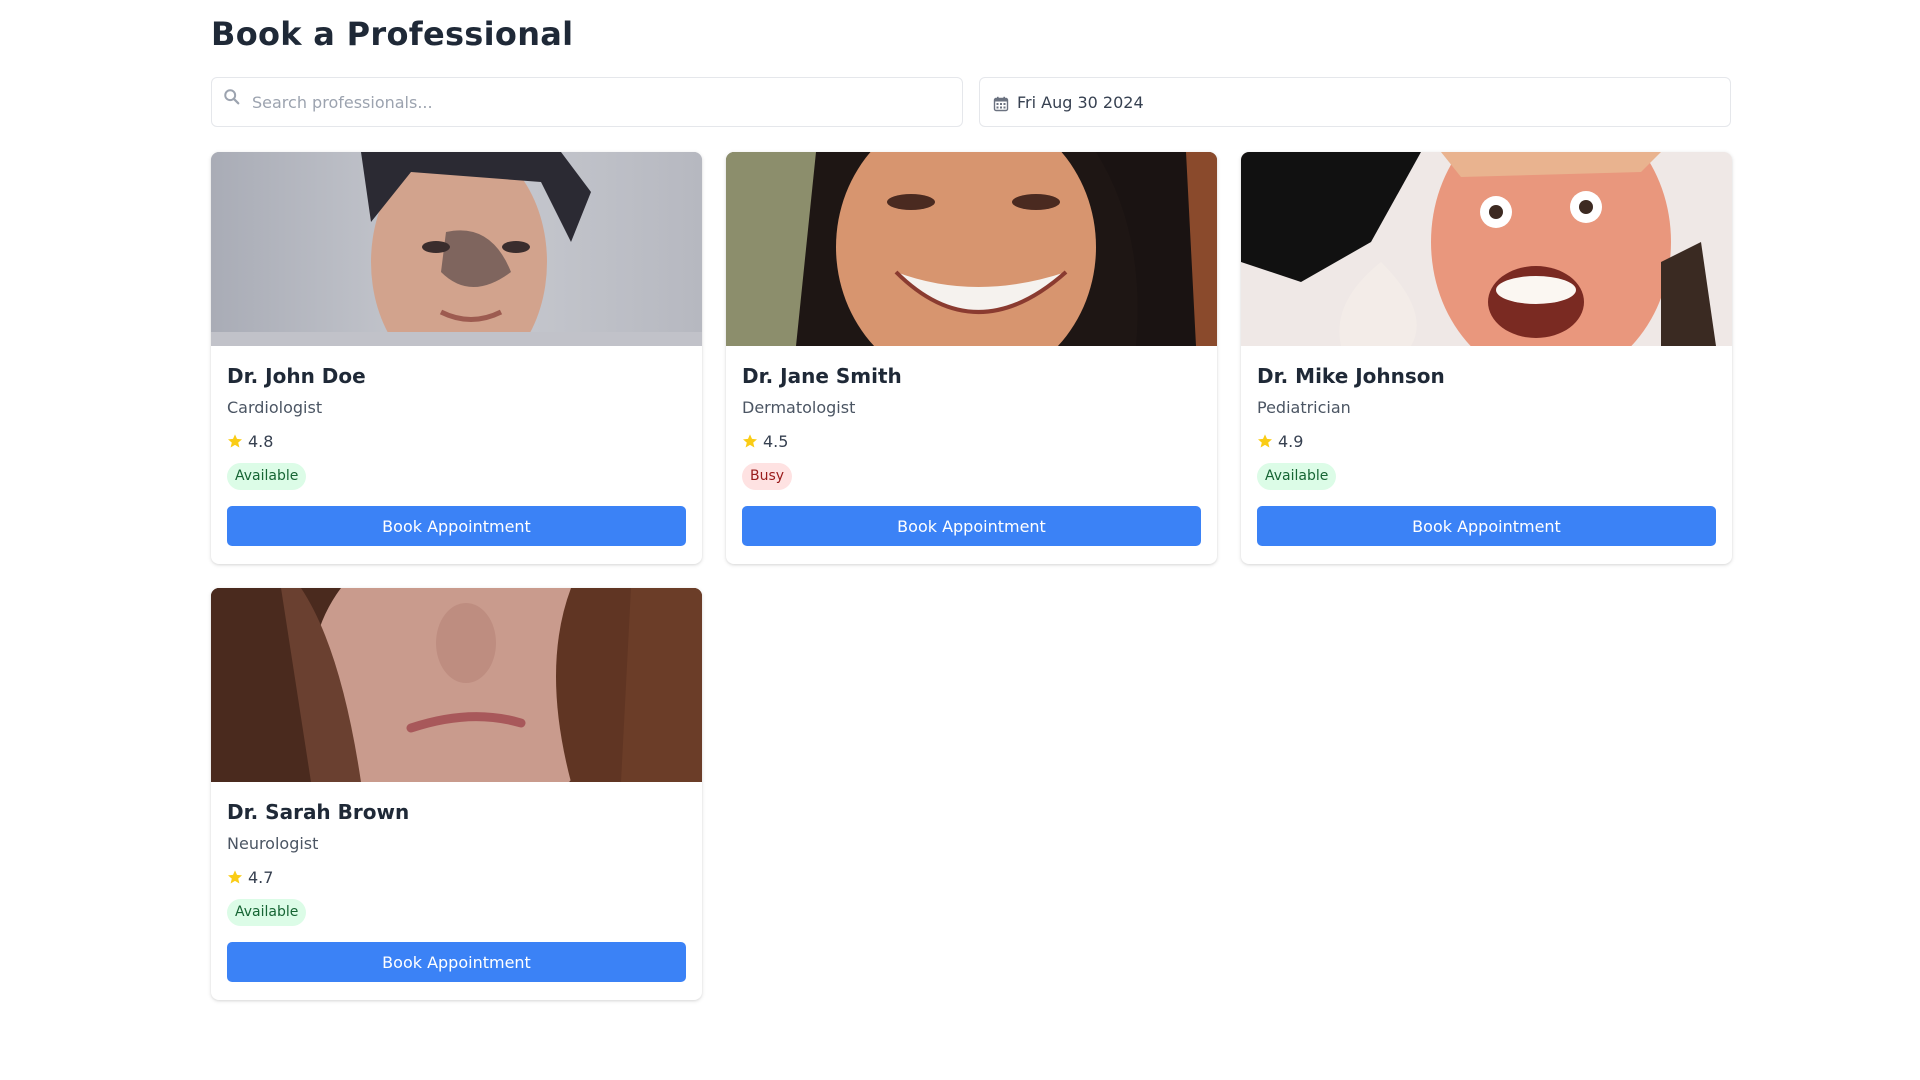 This screenshot has height=1080, width=1920. Describe the element at coordinates (232, 97) in the screenshot. I see `search-icon` at that location.